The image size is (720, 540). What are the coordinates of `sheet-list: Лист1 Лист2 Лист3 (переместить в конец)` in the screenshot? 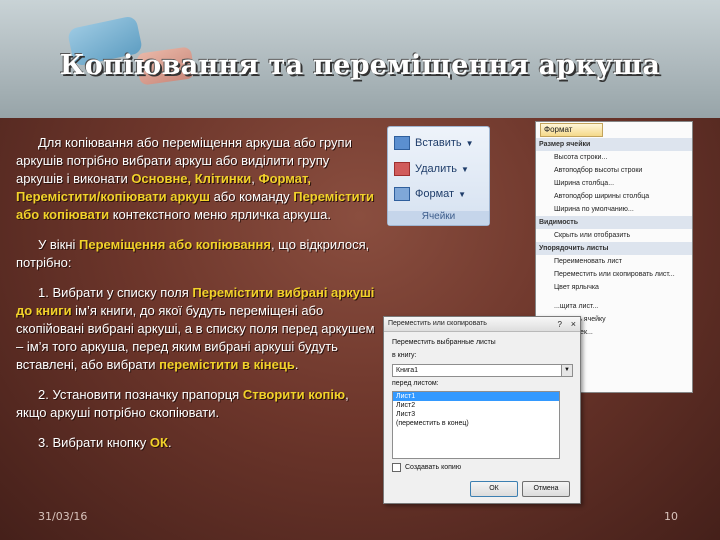 It's located at (476, 425).